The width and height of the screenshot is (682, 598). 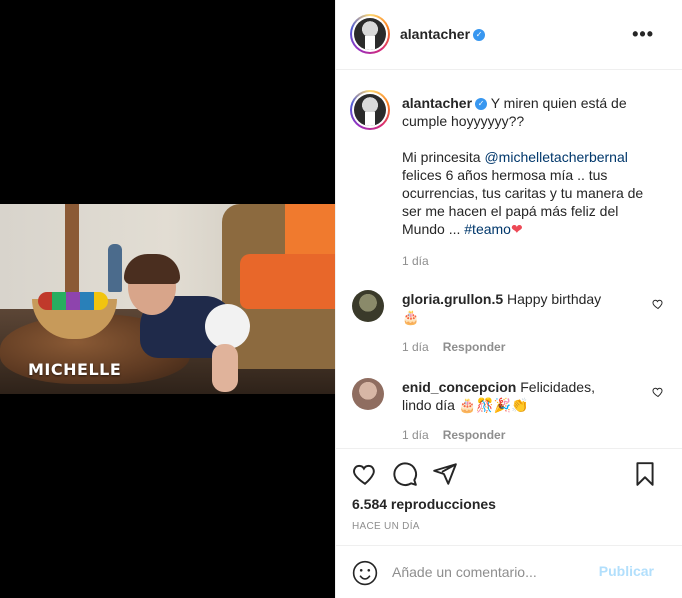 I want to click on red-heart-emoji: ❤, so click(x=516, y=229).